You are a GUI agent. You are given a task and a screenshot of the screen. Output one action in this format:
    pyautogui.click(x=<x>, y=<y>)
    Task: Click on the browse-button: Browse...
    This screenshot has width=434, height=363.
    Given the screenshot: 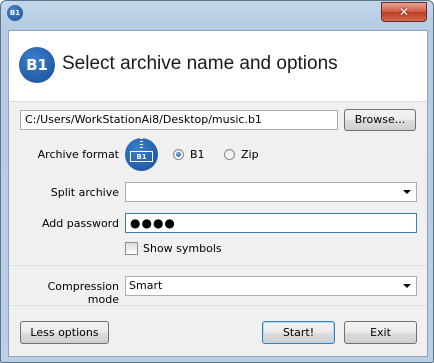 What is the action you would take?
    pyautogui.click(x=380, y=120)
    